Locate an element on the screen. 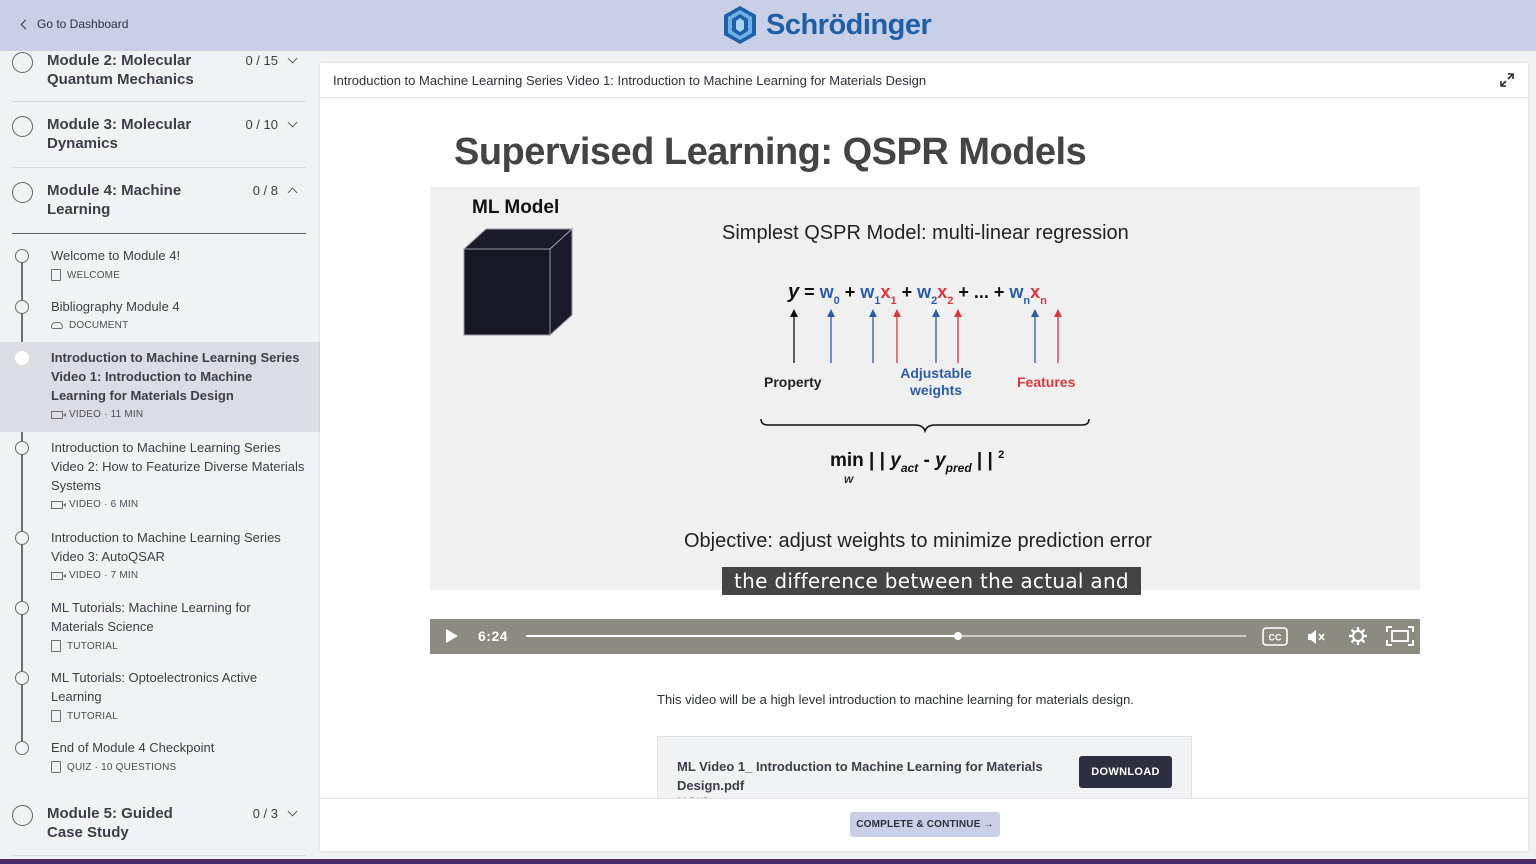  arrow-w1 is located at coordinates (873, 336).